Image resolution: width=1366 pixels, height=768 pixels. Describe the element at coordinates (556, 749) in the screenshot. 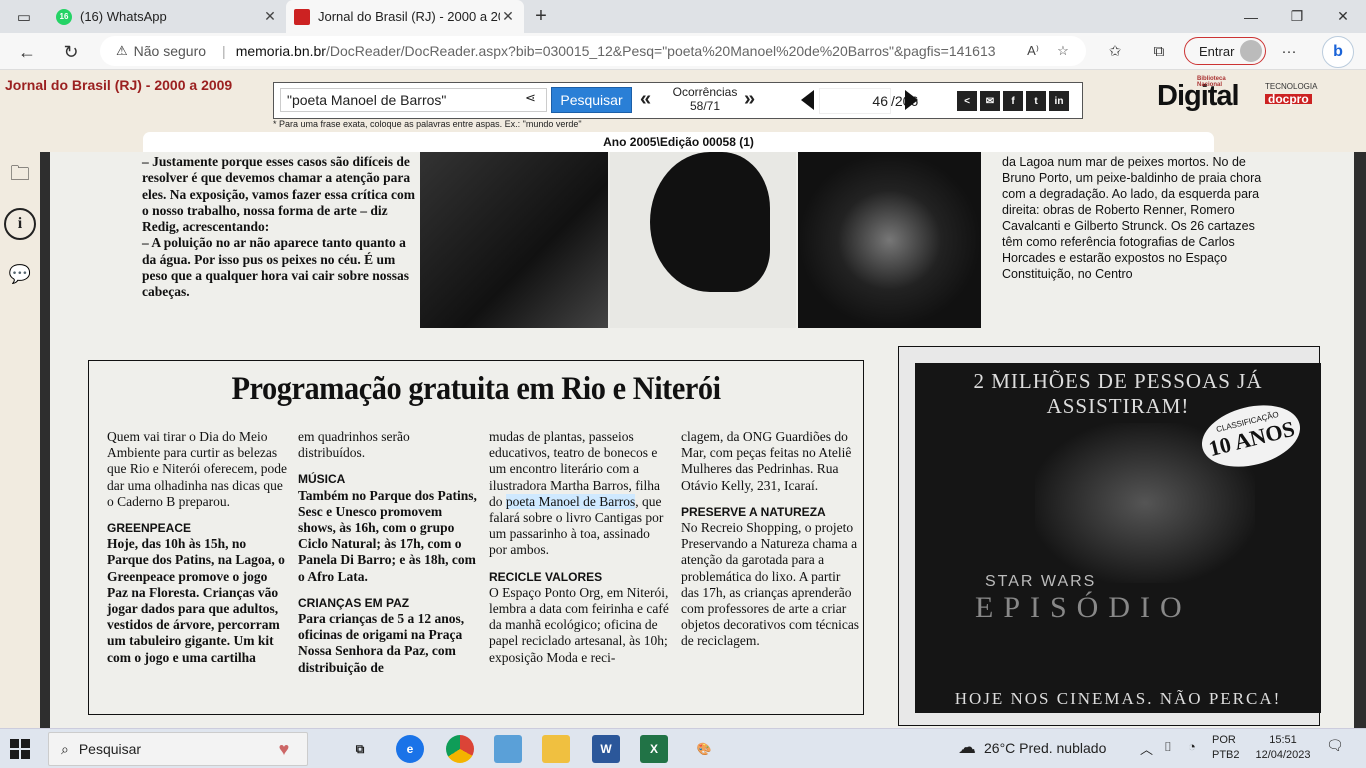

I see `file-explorer-icon` at that location.